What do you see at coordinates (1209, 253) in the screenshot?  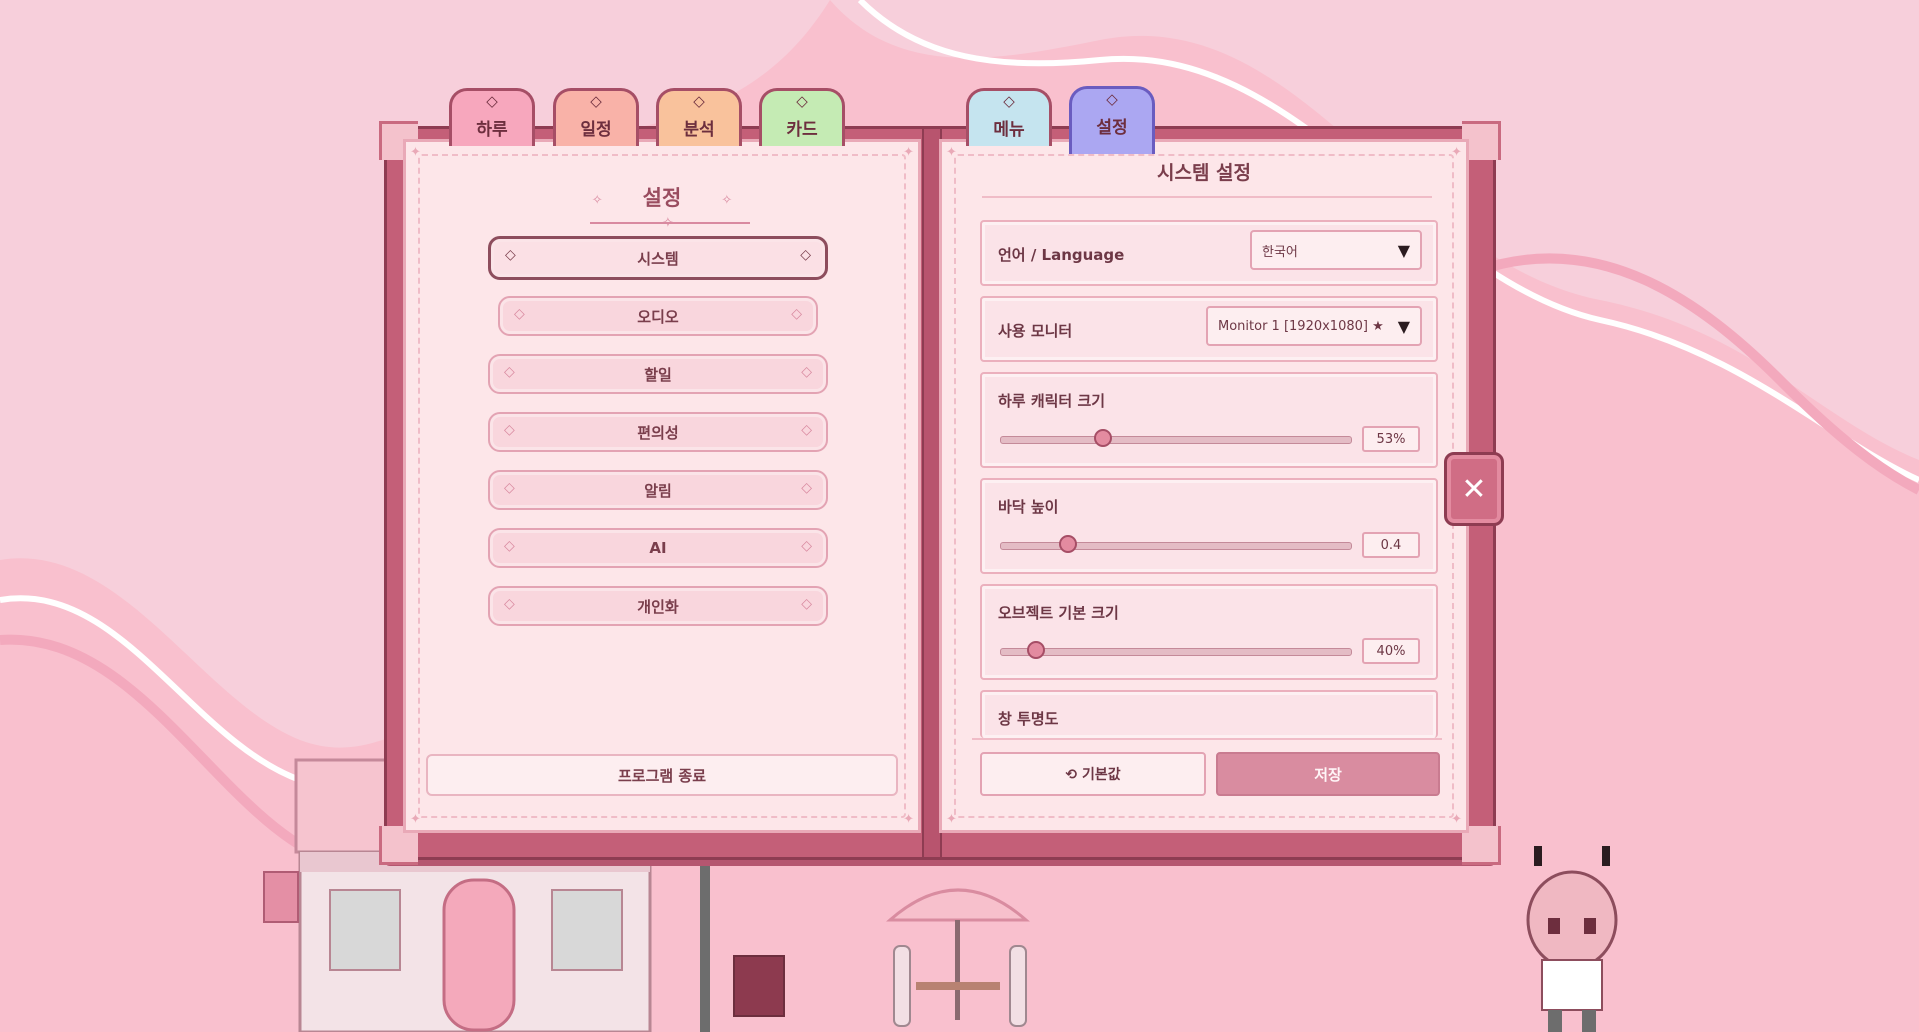 I see `language-row: 언어 / Language 한국어 ▼` at bounding box center [1209, 253].